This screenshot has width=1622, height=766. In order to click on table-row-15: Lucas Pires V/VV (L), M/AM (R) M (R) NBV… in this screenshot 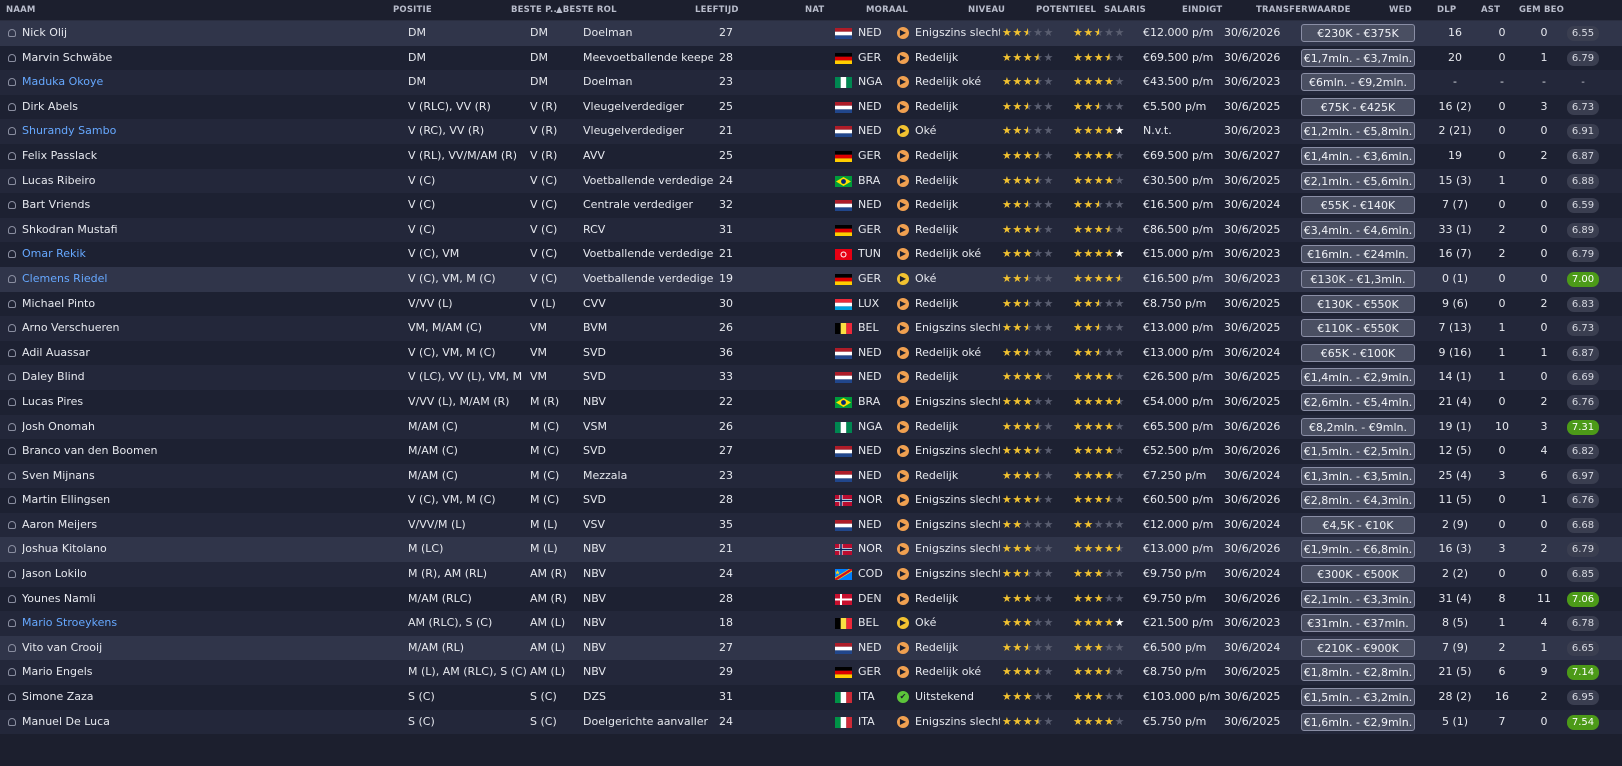, I will do `click(811, 402)`.